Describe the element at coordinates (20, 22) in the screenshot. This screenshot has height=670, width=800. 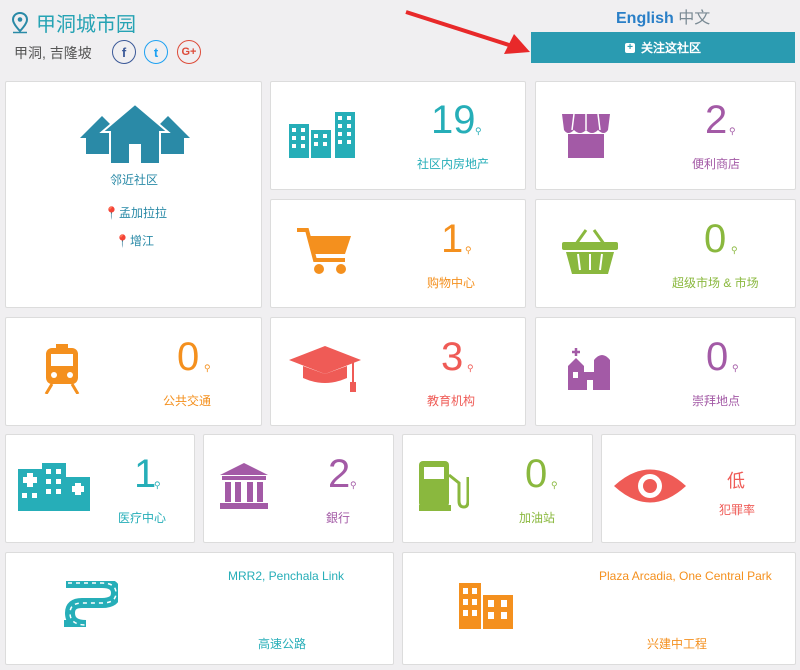
I see `map-pin-icon` at that location.